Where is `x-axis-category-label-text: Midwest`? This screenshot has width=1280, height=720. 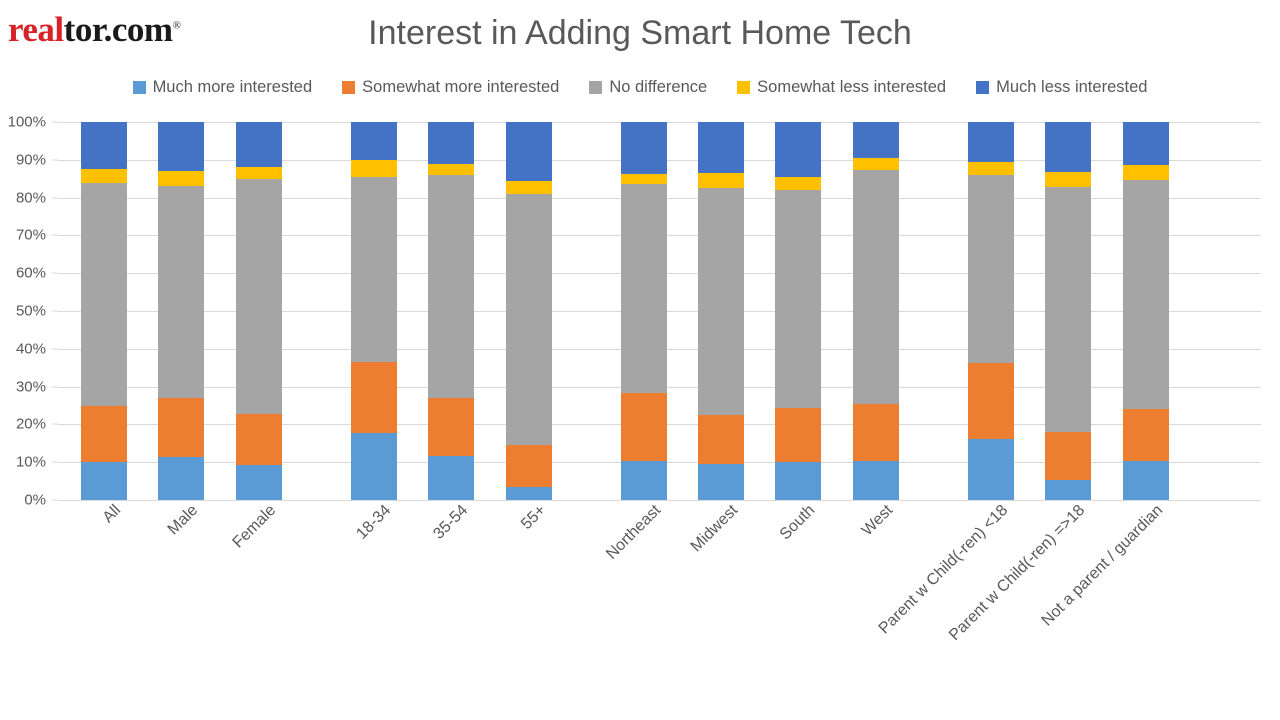 x-axis-category-label-text: Midwest is located at coordinates (714, 528).